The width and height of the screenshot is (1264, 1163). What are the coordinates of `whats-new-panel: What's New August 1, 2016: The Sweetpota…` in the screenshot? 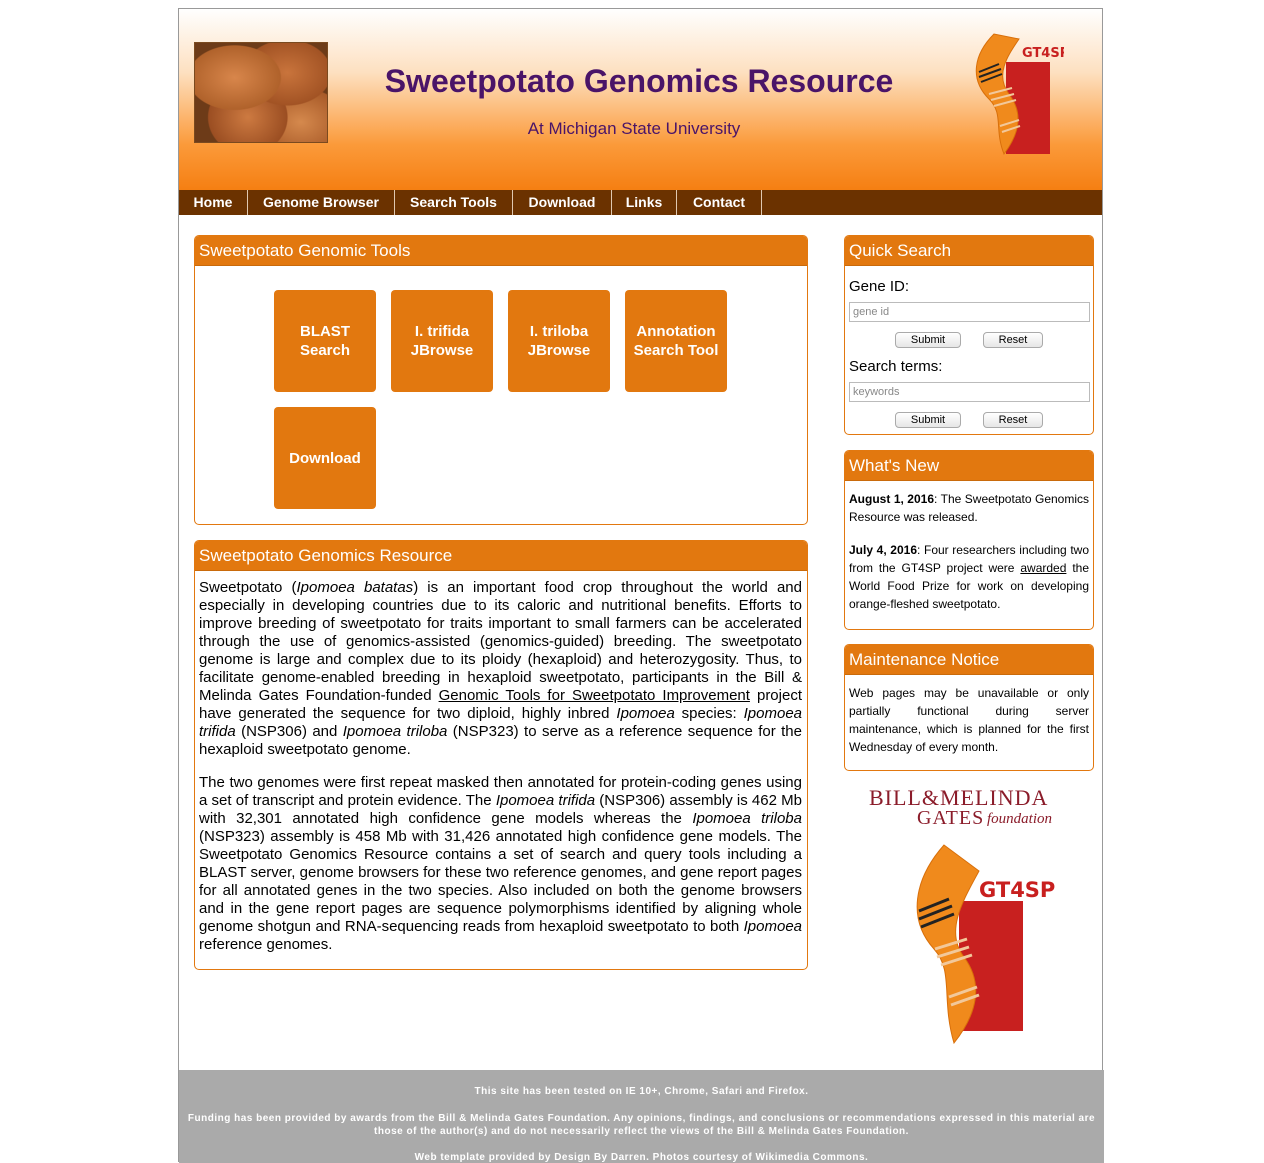 It's located at (969, 540).